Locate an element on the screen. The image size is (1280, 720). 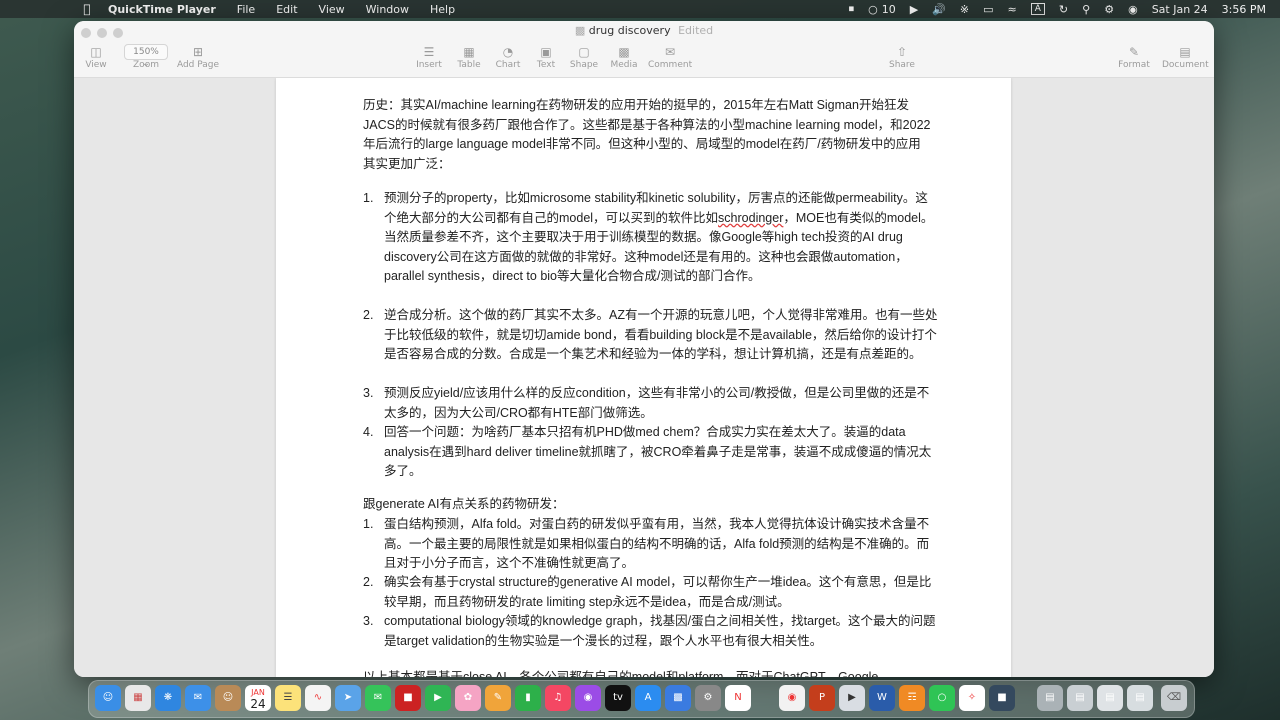
zoom-control: 150% ⌄ Zoom is located at coordinates (146, 57).